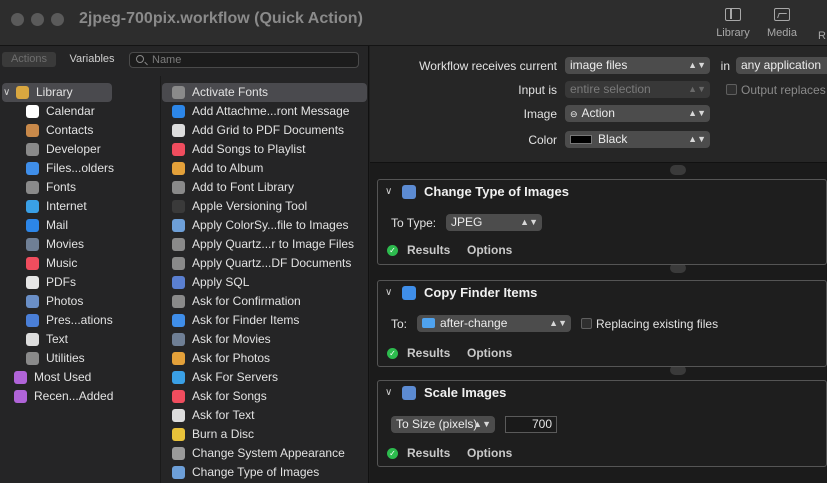 This screenshot has width=827, height=483. I want to click on utilities-icon, so click(32, 358).